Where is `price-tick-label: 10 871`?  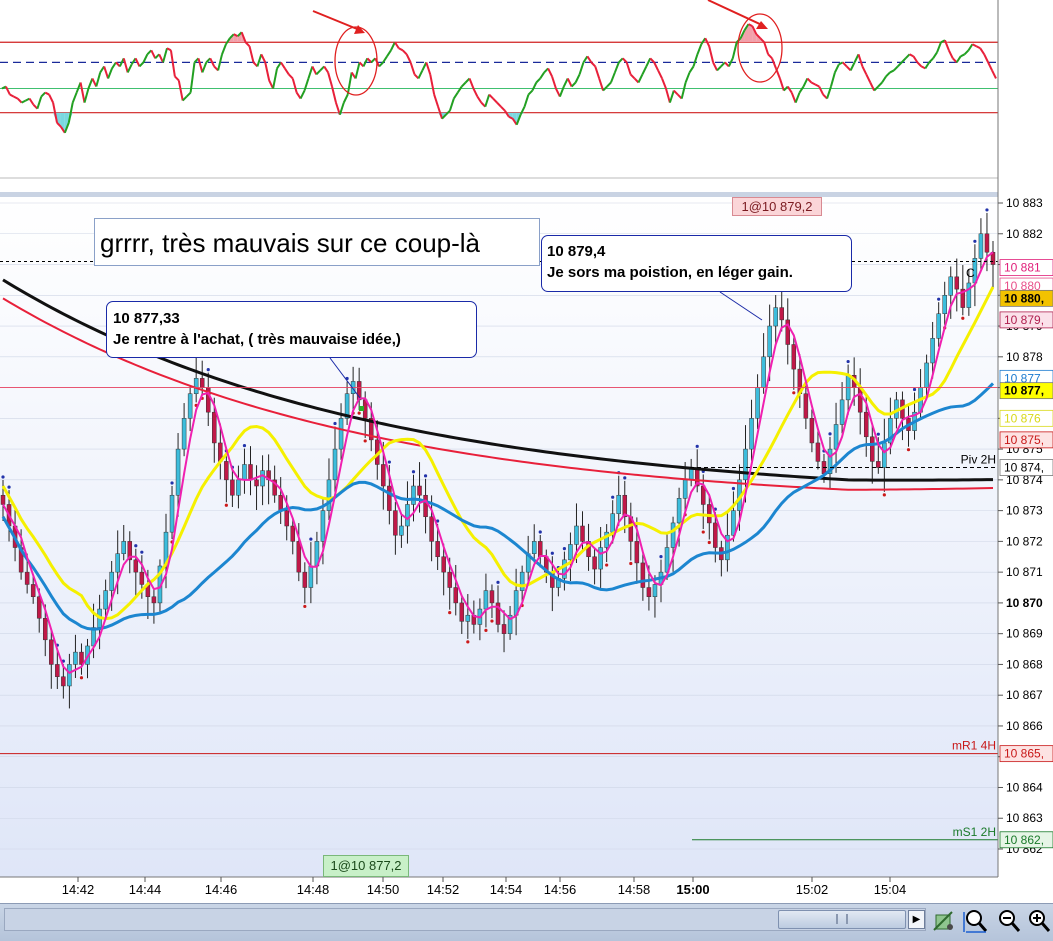
price-tick-label: 10 871 is located at coordinates (1024, 572).